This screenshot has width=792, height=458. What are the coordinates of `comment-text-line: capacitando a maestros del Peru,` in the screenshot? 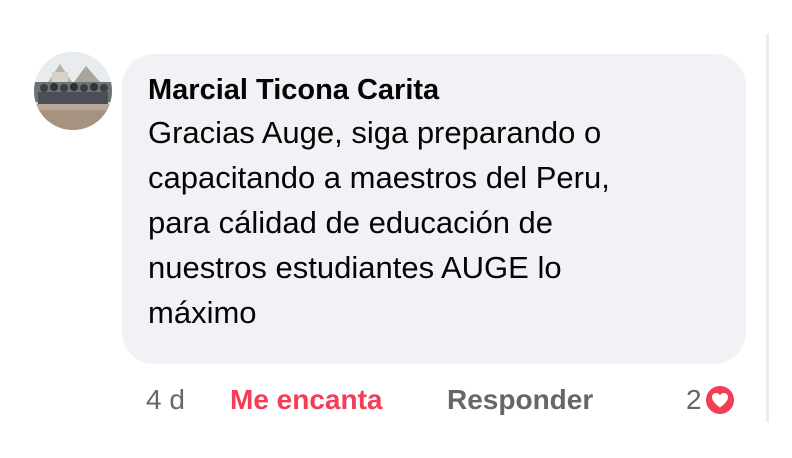 It's located at (379, 177).